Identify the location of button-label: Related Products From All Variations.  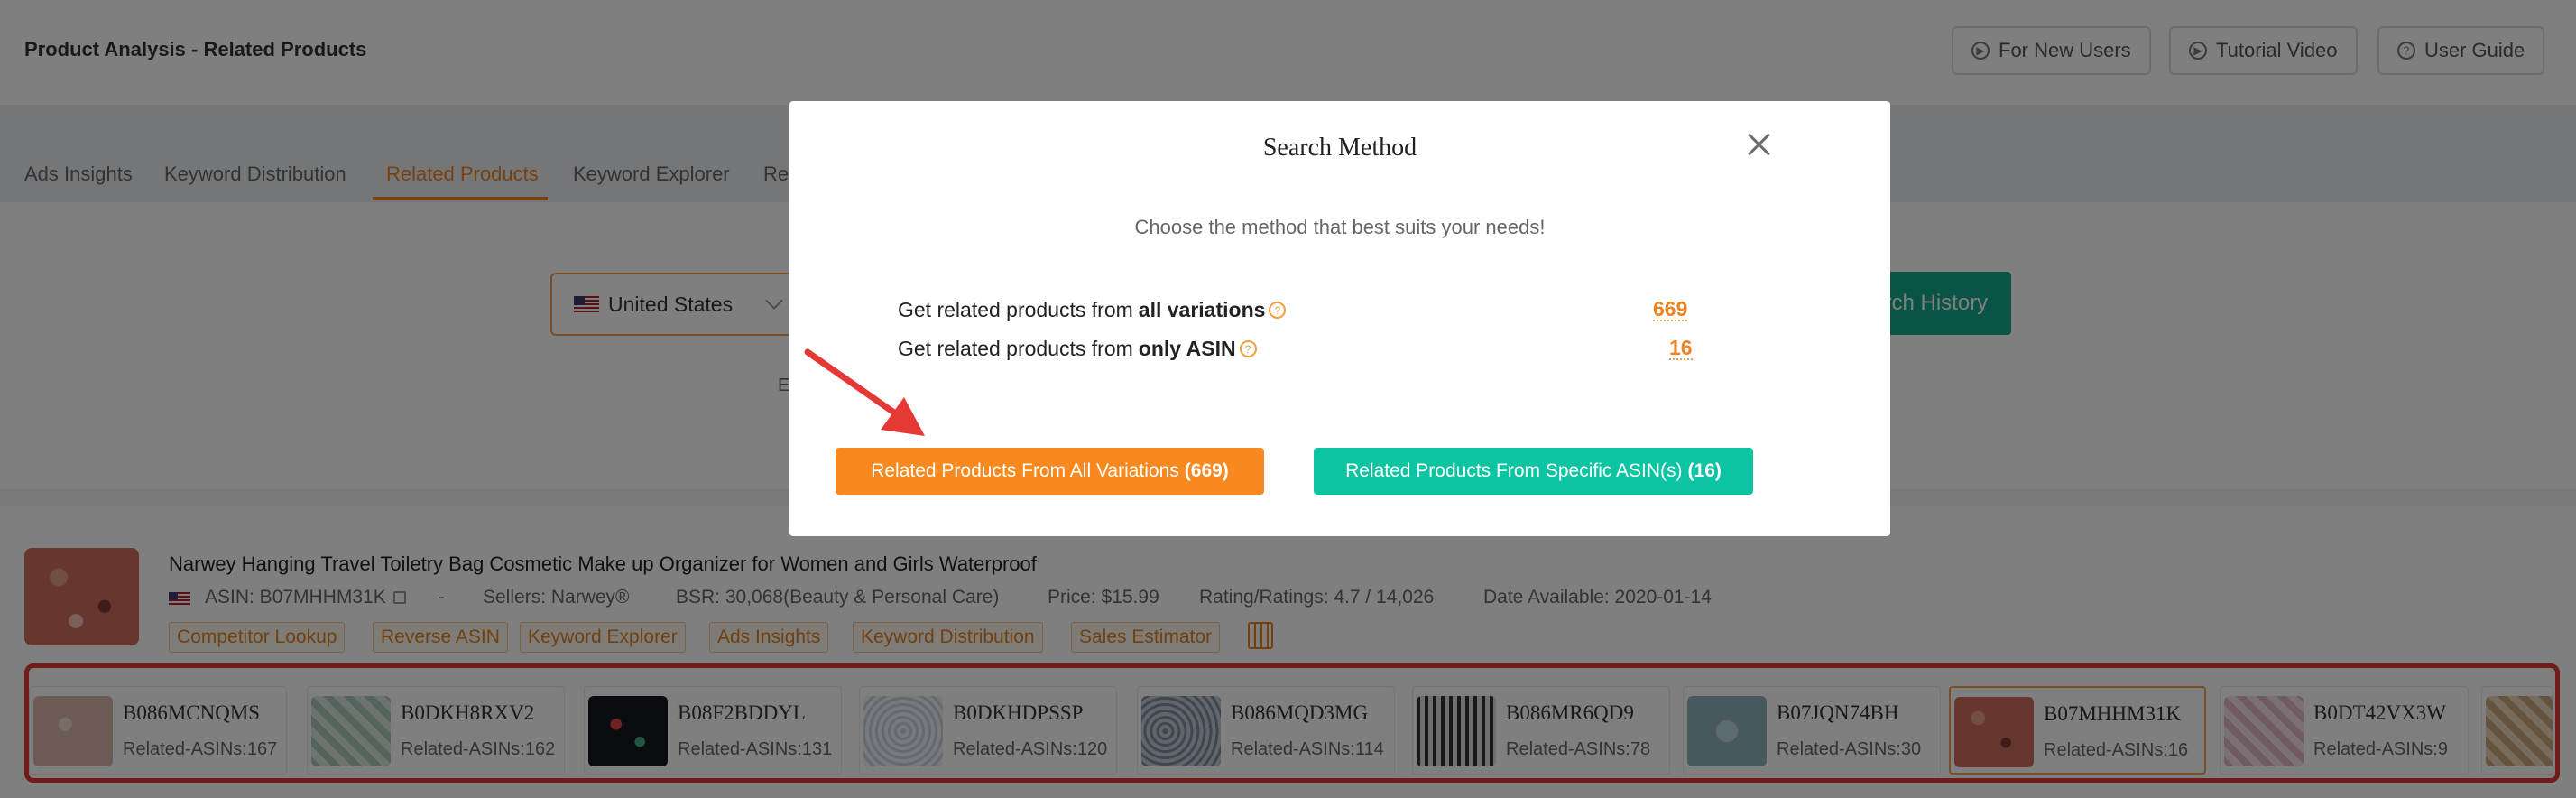
(1025, 471).